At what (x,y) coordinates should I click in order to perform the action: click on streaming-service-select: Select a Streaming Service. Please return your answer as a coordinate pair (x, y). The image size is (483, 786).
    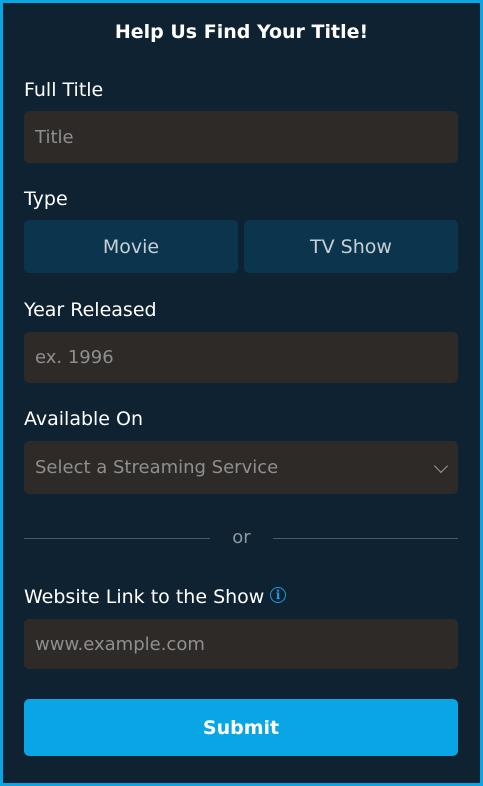
    Looking at the image, I should click on (241, 467).